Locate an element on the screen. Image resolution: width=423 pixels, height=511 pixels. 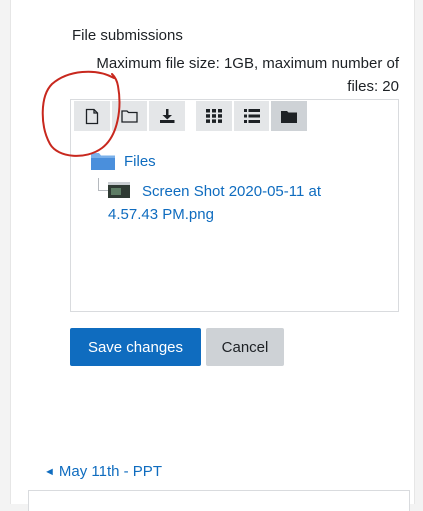
tree-view-button is located at coordinates (289, 116).